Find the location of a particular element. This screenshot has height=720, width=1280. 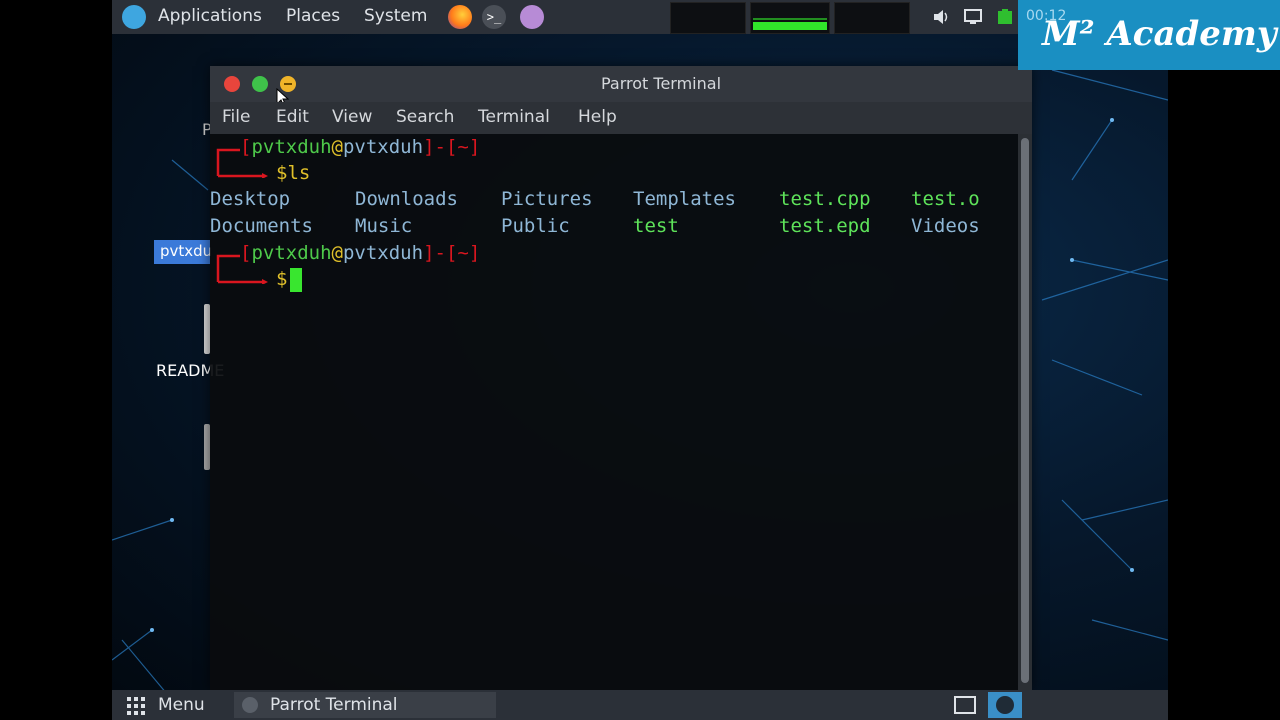

firefox-icon is located at coordinates (460, 17).